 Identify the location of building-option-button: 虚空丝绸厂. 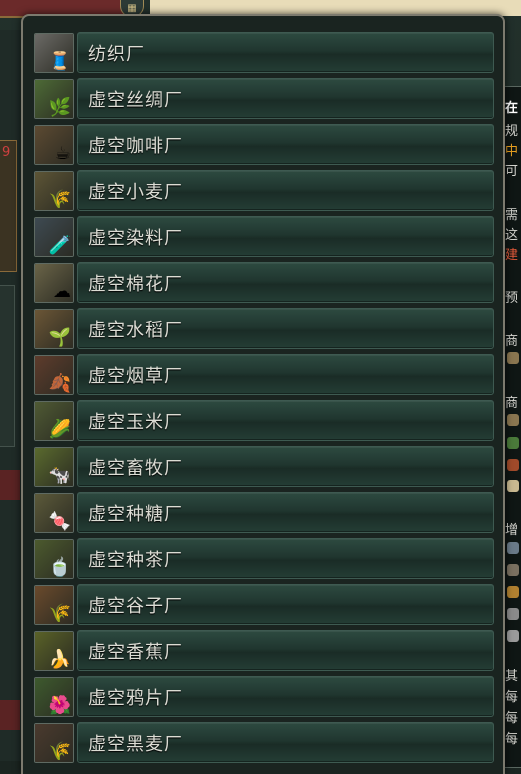
(285, 98).